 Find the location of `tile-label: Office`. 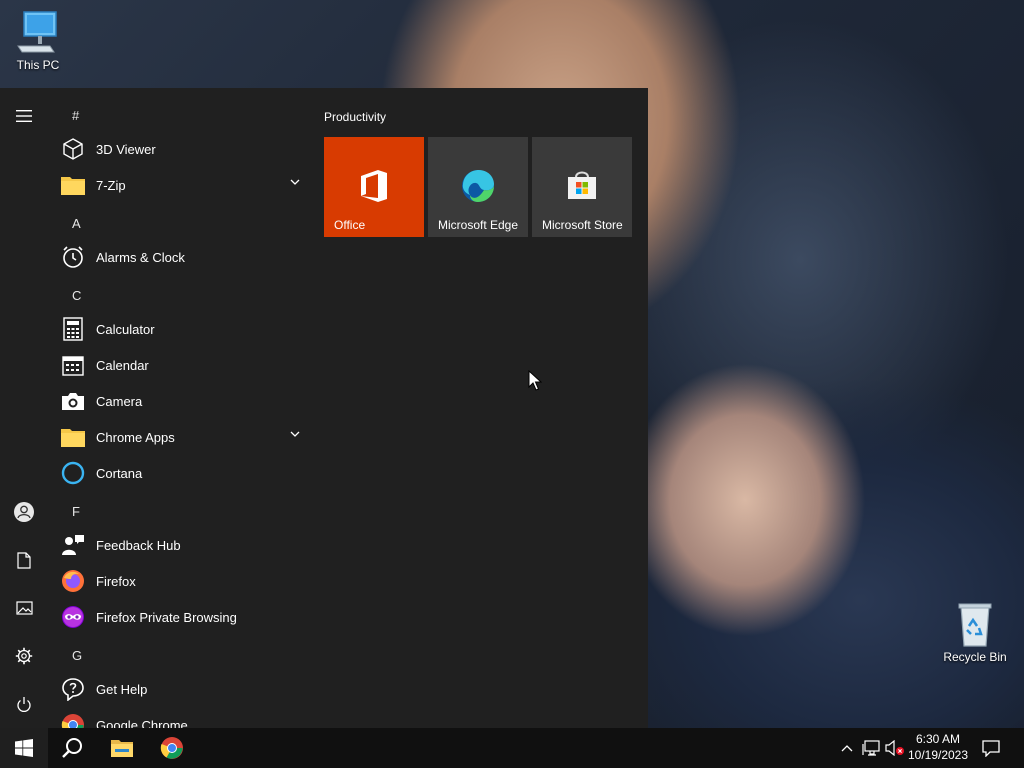

tile-label: Office is located at coordinates (350, 225).